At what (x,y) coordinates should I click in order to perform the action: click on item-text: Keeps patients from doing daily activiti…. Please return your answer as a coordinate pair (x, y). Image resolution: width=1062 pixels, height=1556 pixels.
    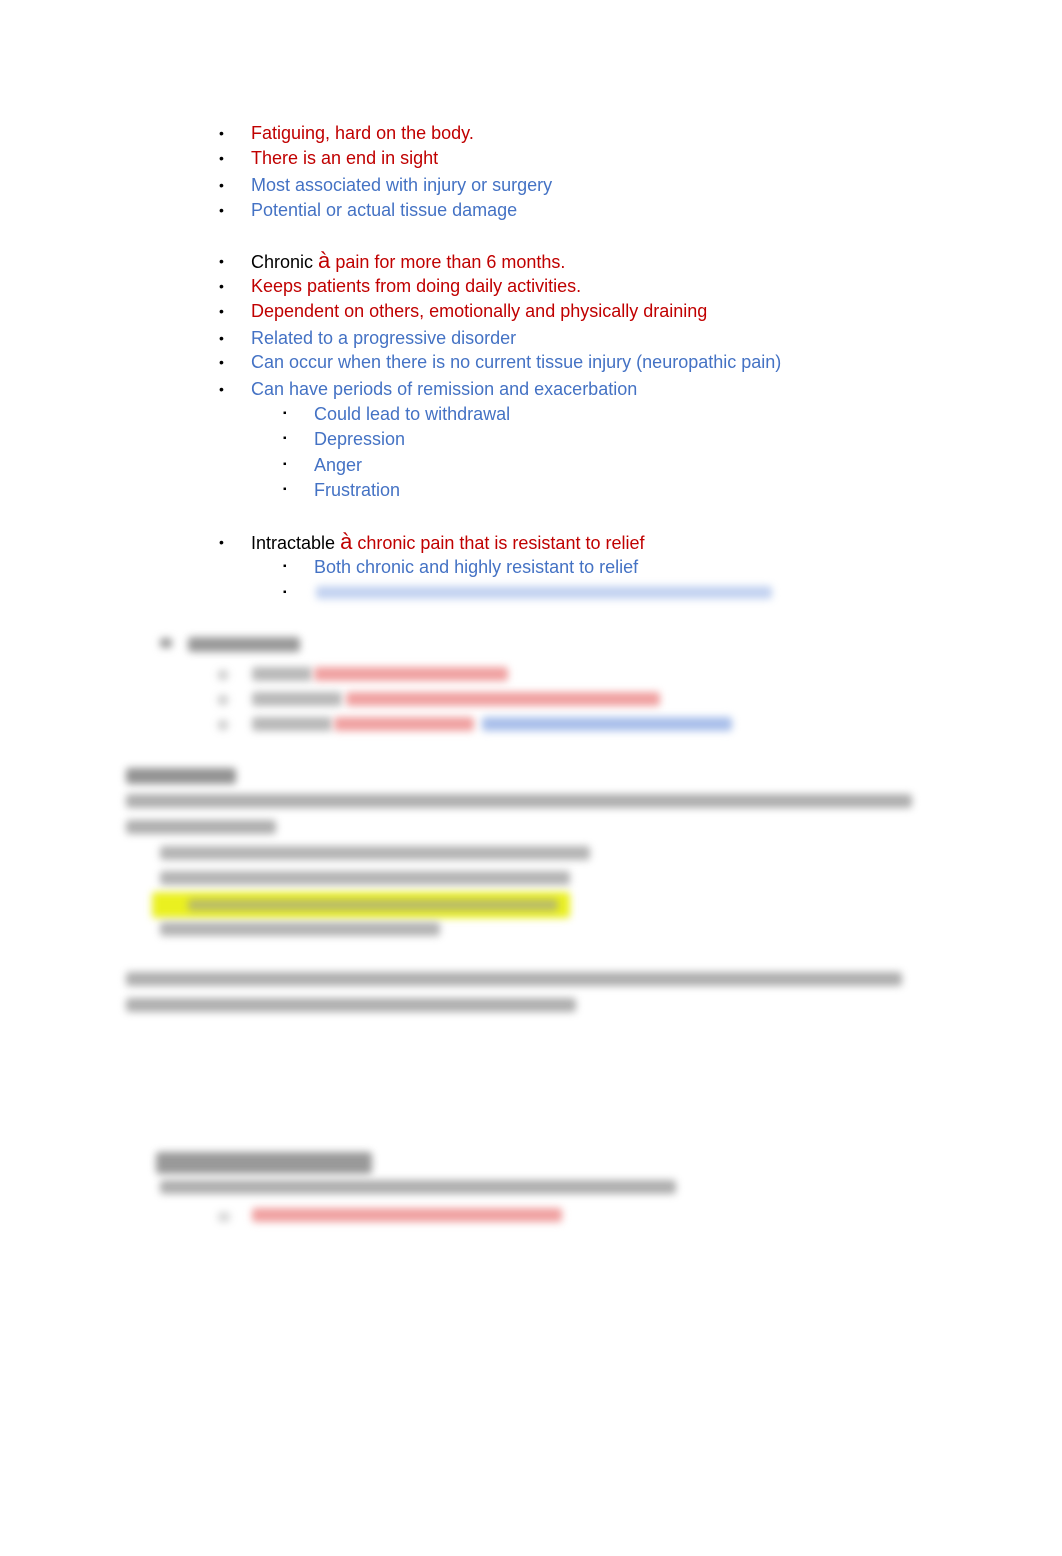
    Looking at the image, I should click on (416, 286).